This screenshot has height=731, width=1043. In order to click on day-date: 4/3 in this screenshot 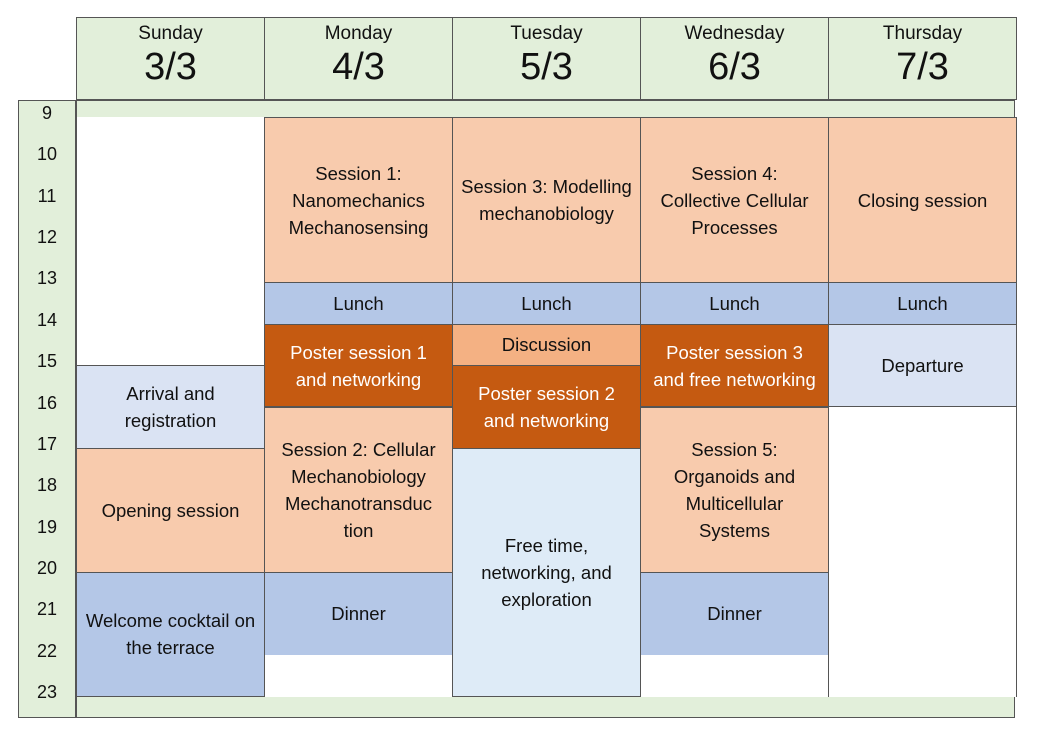, I will do `click(358, 67)`.